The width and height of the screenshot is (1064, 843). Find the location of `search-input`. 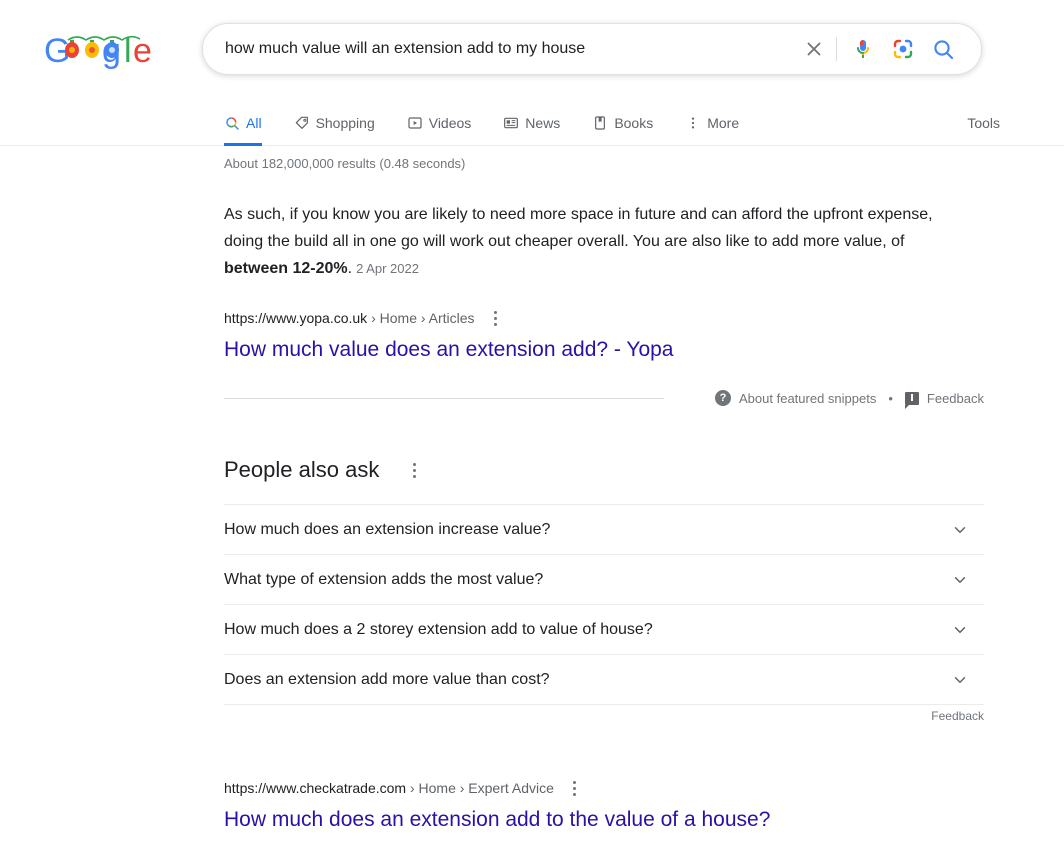

search-input is located at coordinates (509, 49).